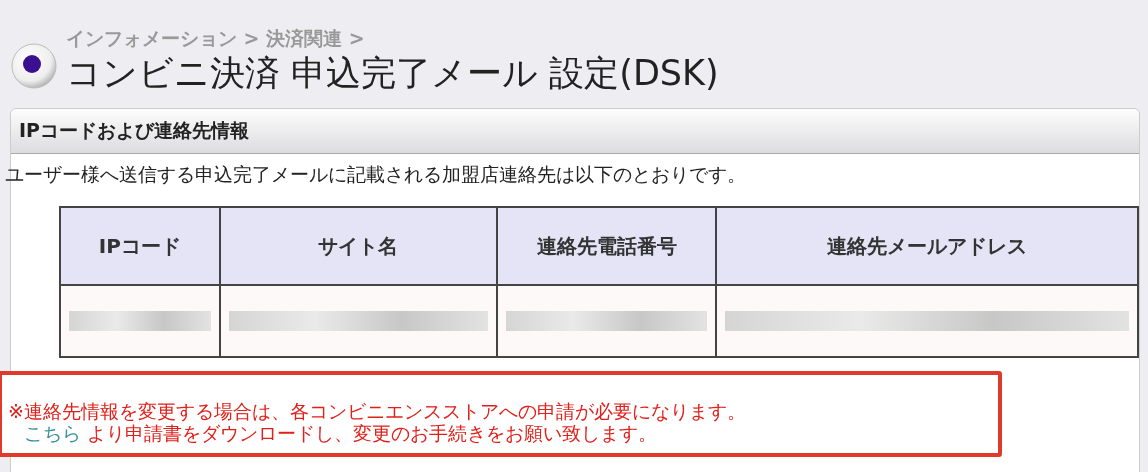  I want to click on notice-text: ※連絡先情報を変更する場合は、各コンビニエンスストアへの申請が必要になります。, so click(377, 412).